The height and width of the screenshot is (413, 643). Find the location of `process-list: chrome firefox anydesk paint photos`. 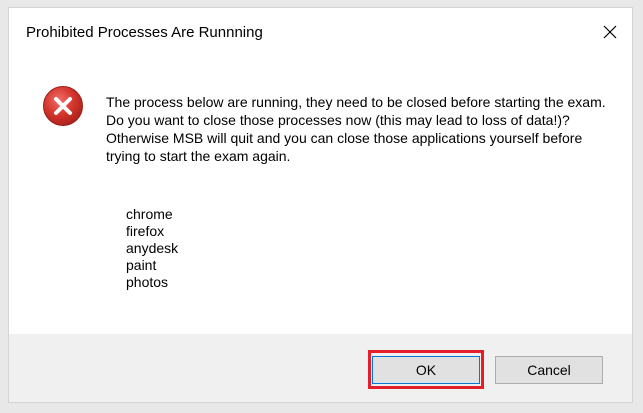

process-list: chrome firefox anydesk paint photos is located at coordinates (152, 248).